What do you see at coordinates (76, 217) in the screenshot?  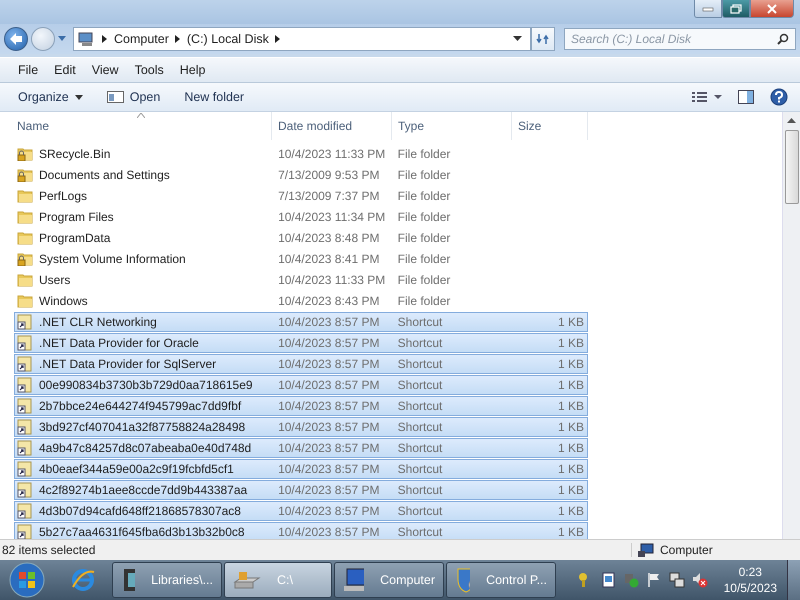 I see `file-name: Program Files` at bounding box center [76, 217].